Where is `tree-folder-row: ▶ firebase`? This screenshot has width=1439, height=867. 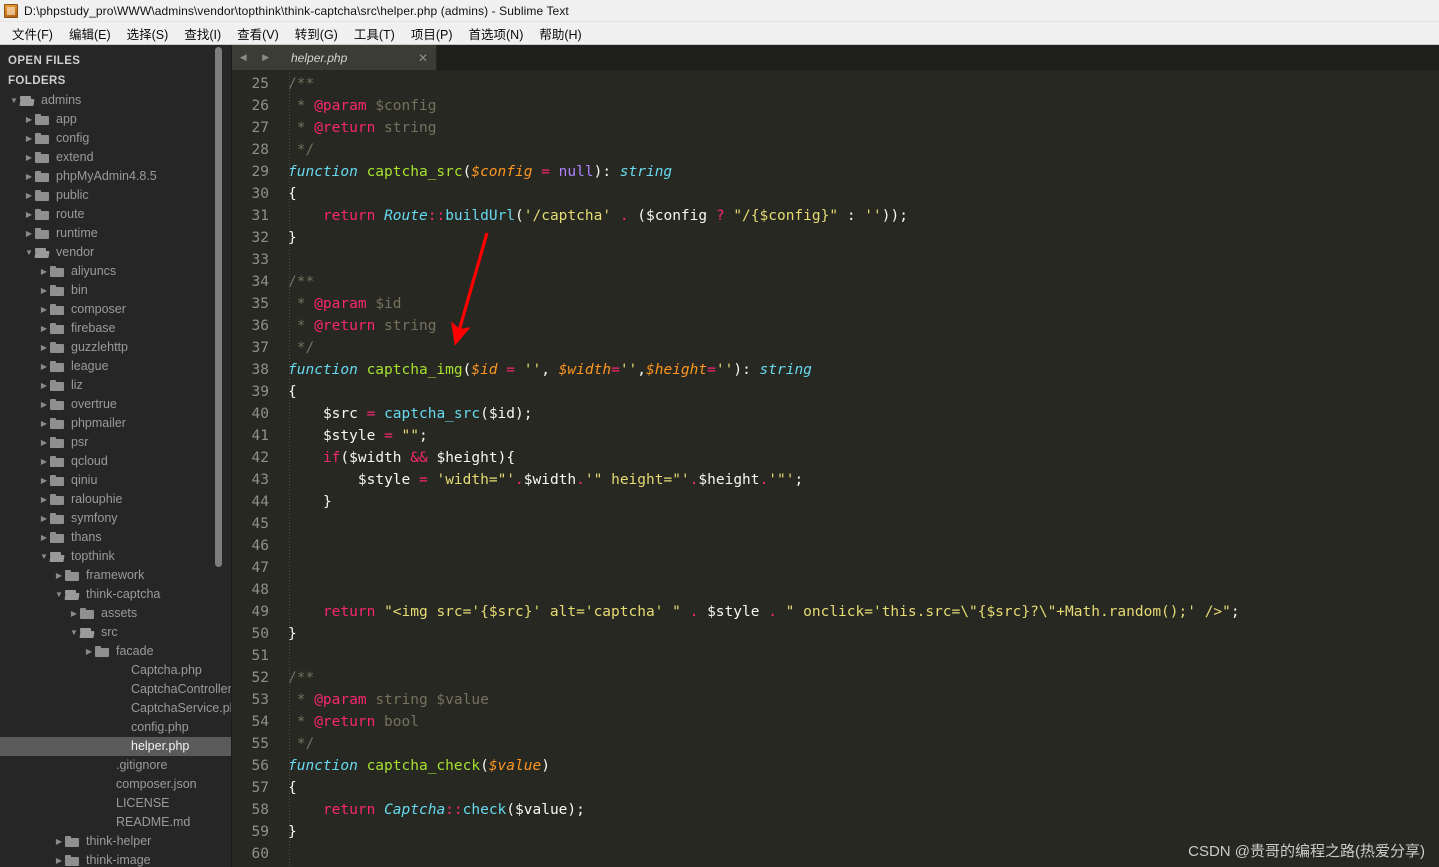
tree-folder-row: ▶ firebase is located at coordinates (115, 328).